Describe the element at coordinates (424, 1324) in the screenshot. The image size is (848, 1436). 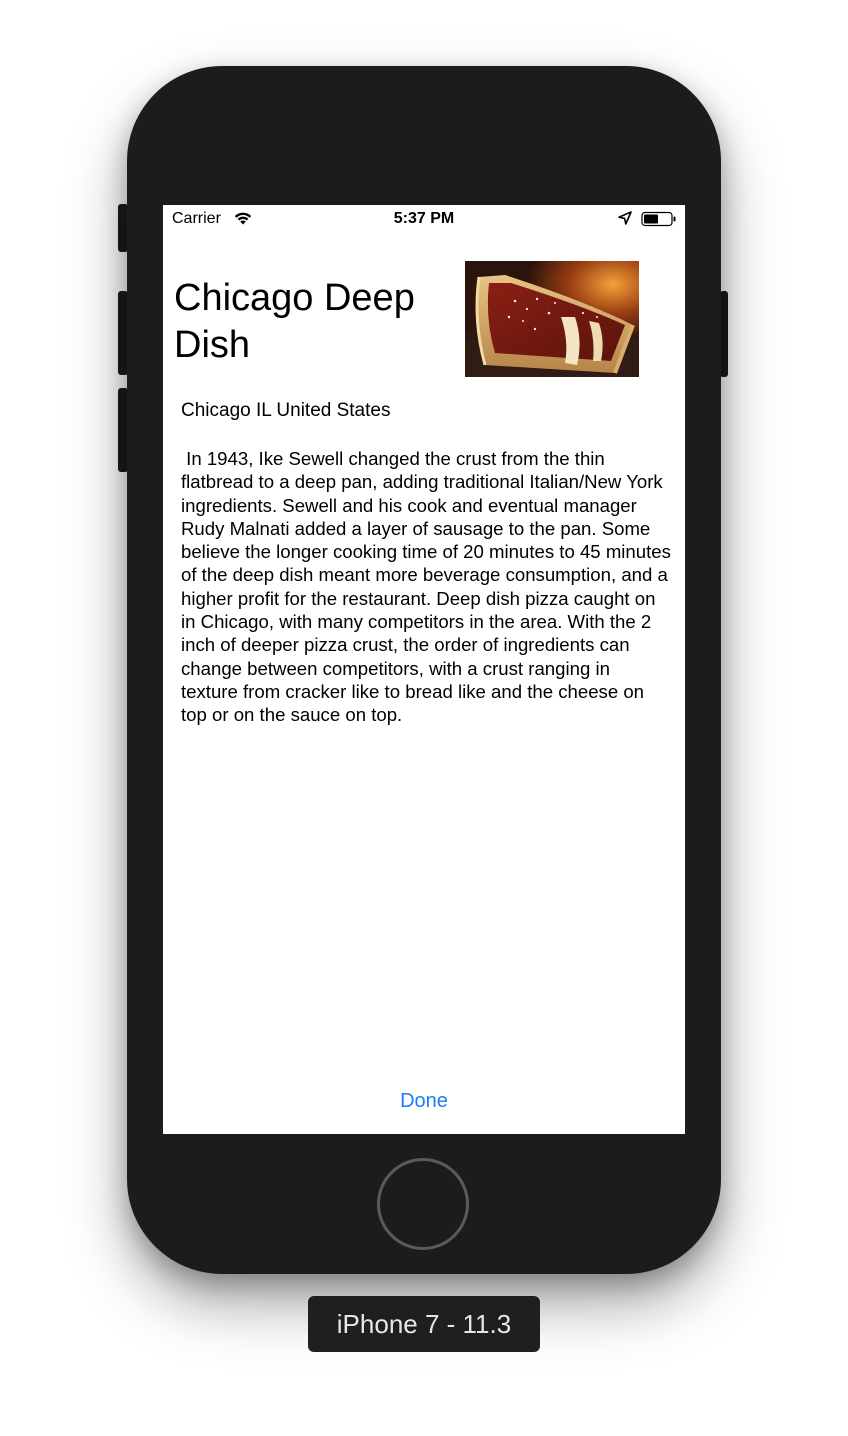
I see `device-label: iPhone 7 - 11.3` at that location.